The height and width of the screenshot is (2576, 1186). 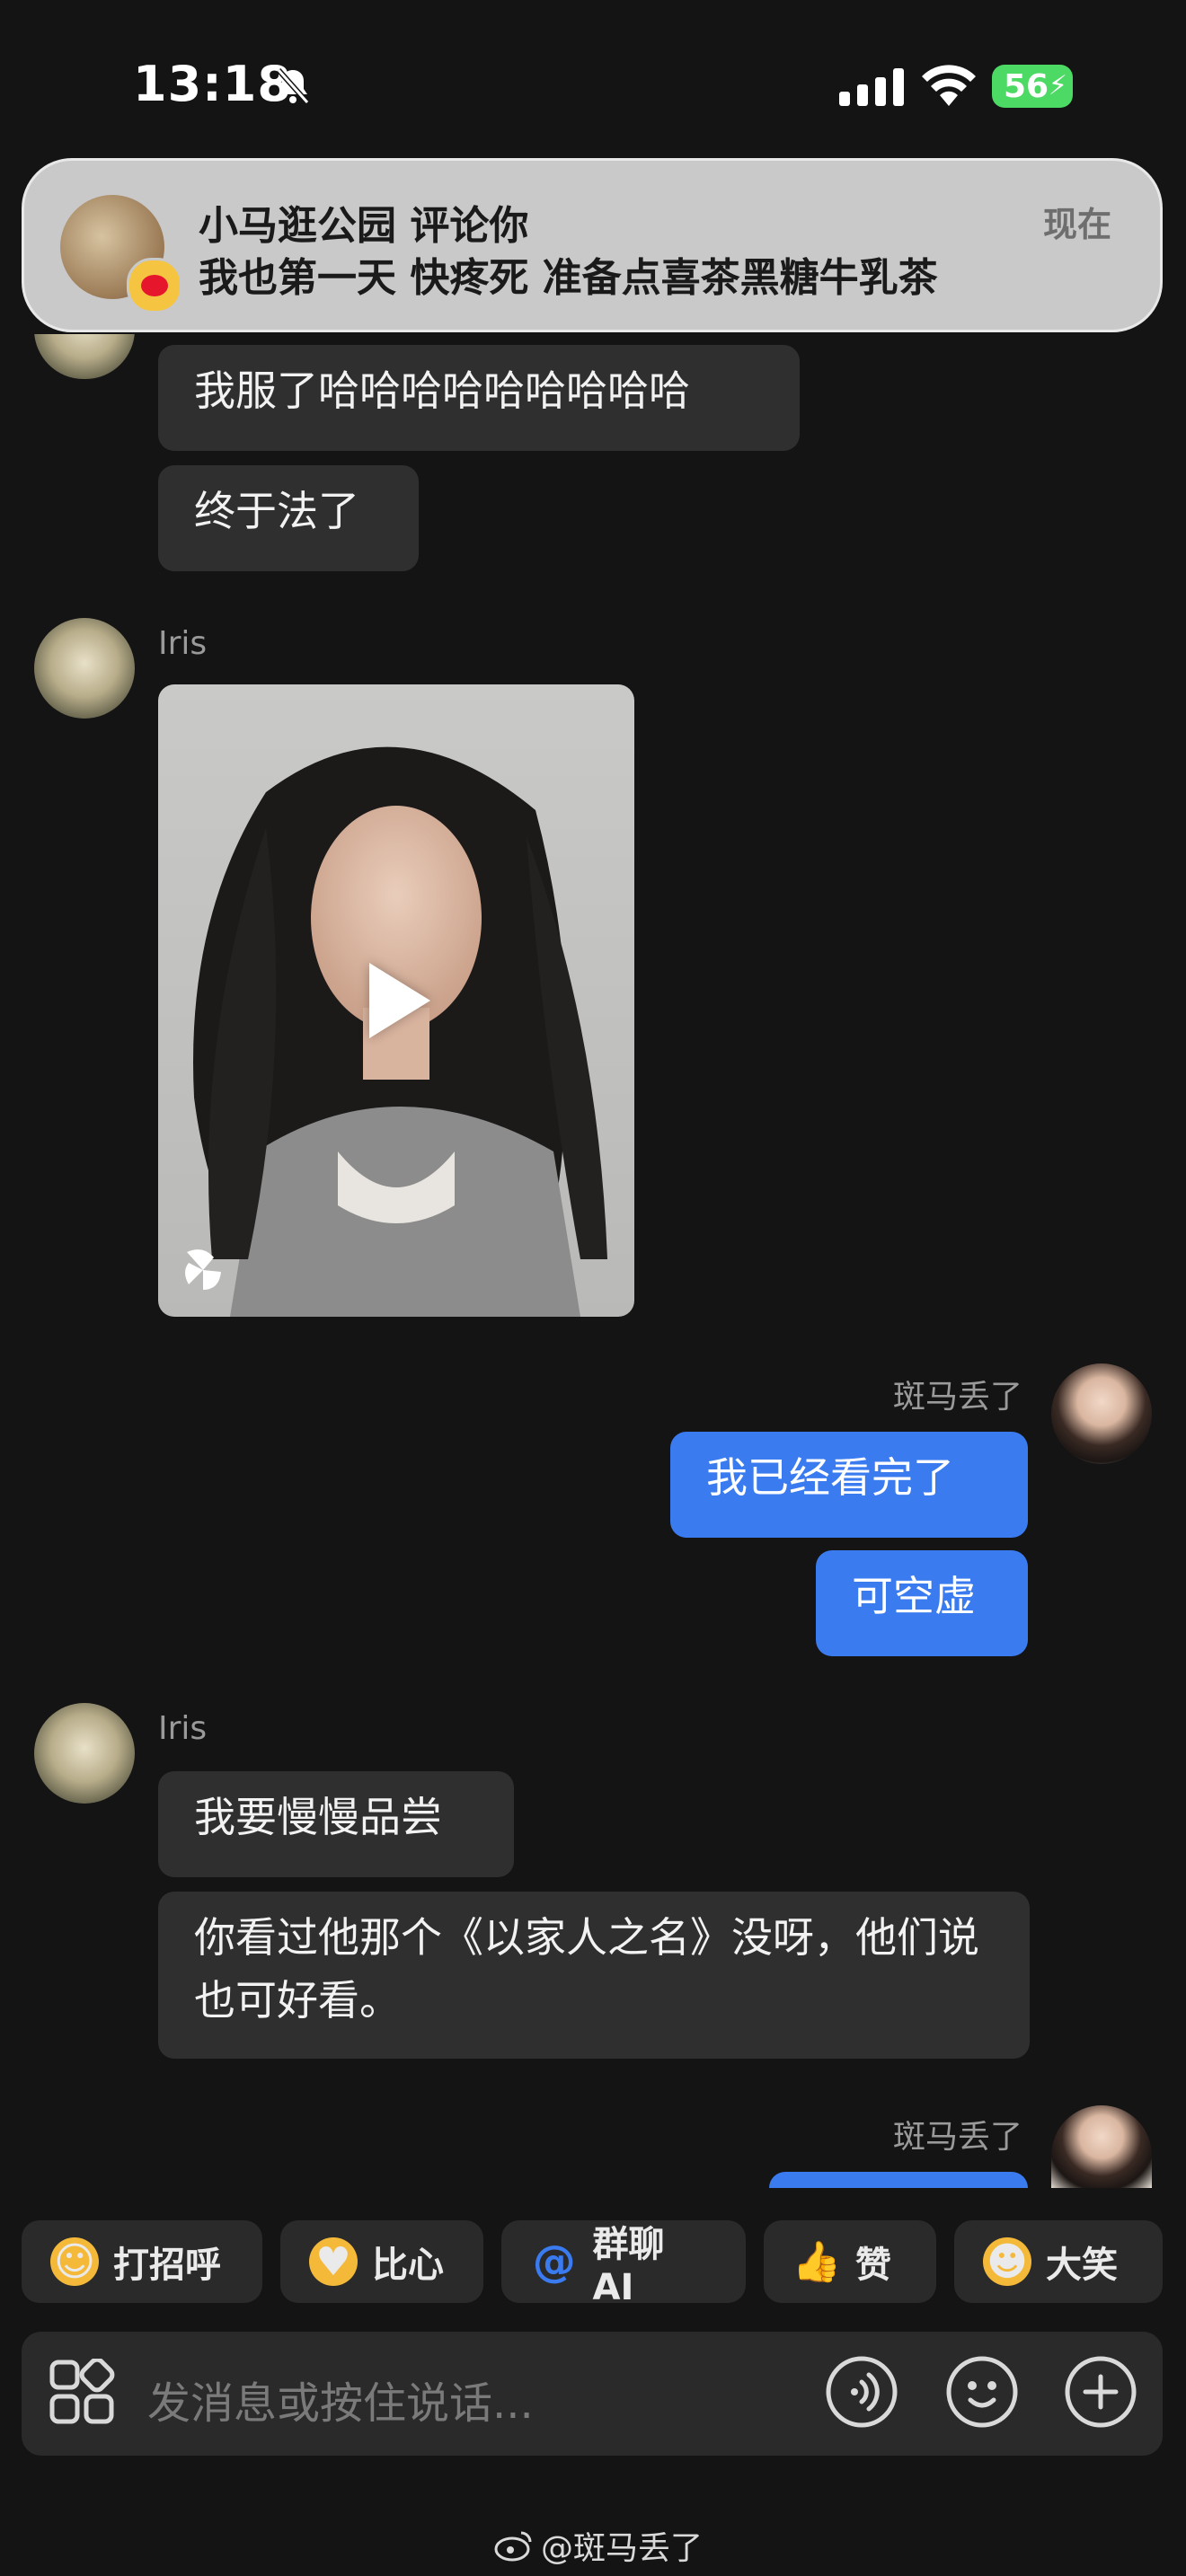 What do you see at coordinates (212, 84) in the screenshot?
I see `status-time: 13:18` at bounding box center [212, 84].